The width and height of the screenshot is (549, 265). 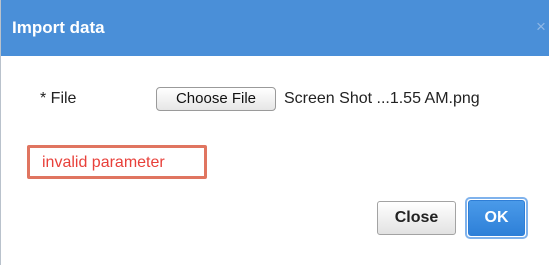 What do you see at coordinates (382, 98) in the screenshot?
I see `selected-file-name: Screen Shot ...1.55 AM.png` at bounding box center [382, 98].